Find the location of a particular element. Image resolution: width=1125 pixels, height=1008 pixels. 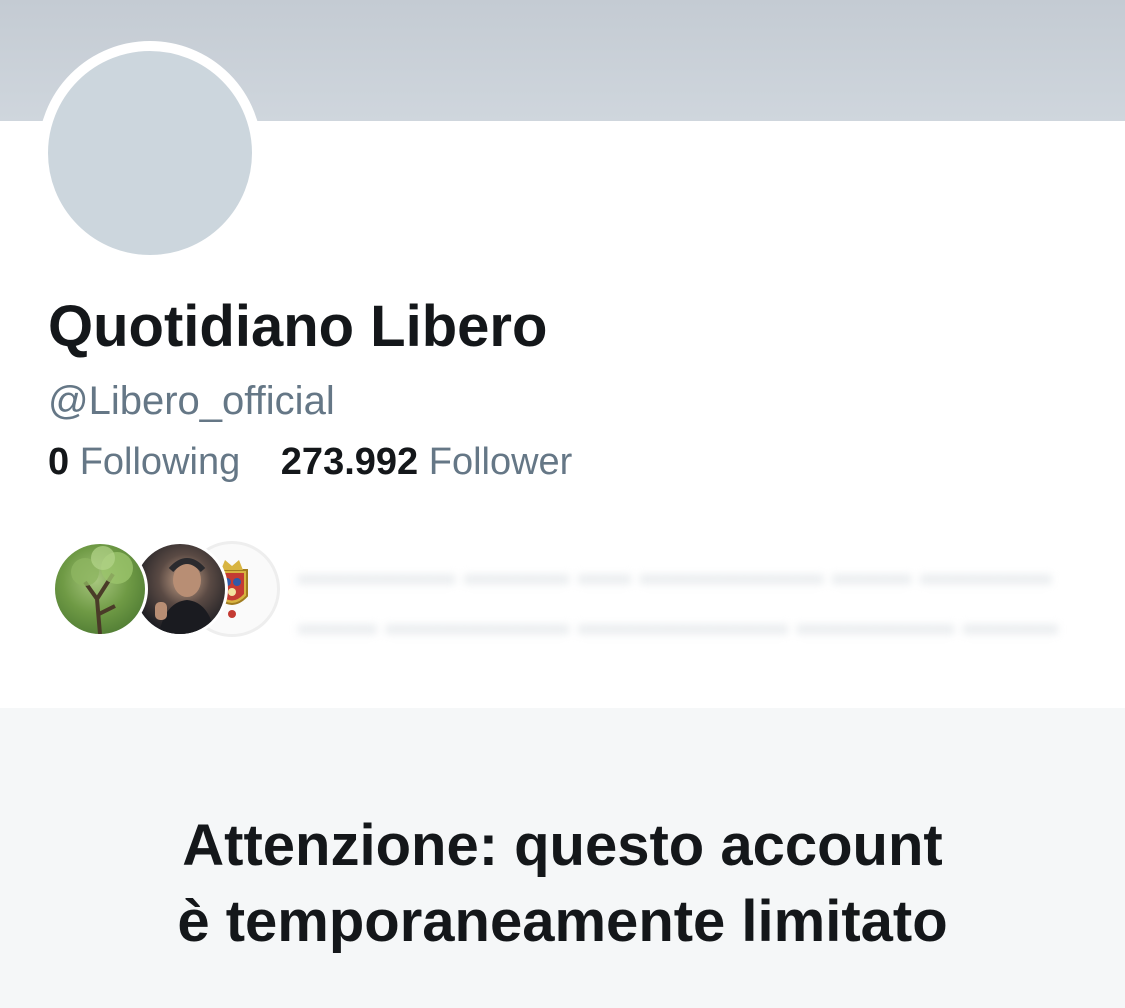

followed-by-avatars is located at coordinates (166, 590).